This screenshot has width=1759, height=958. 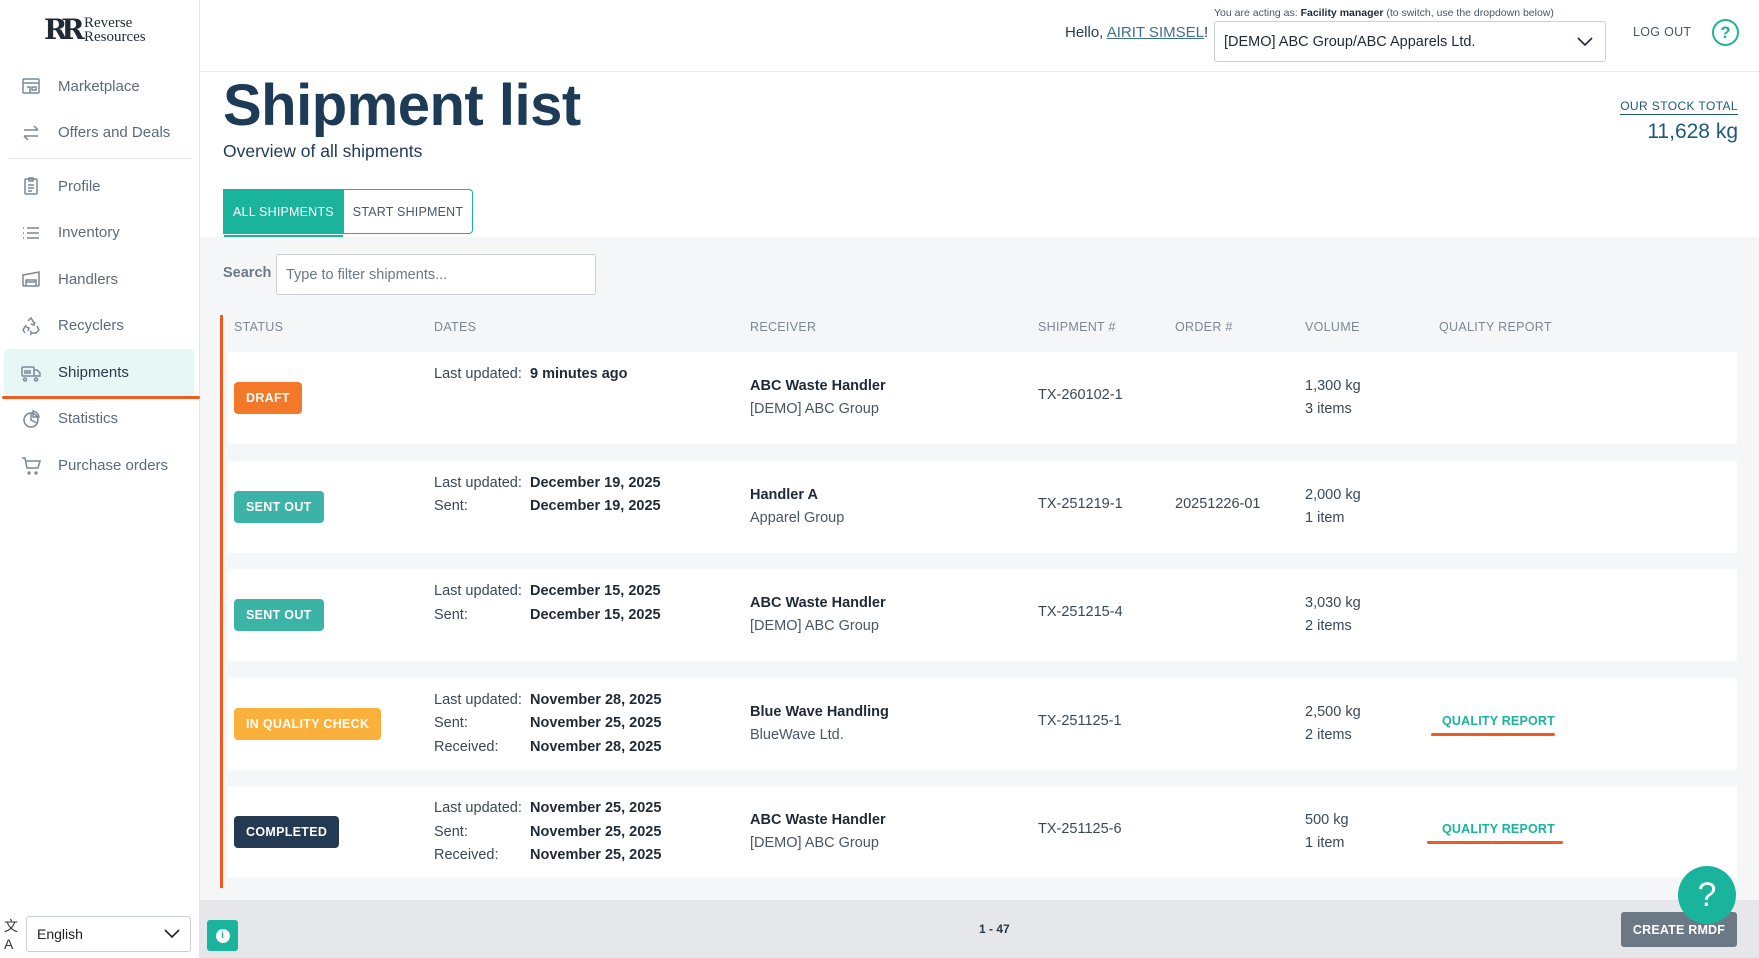 What do you see at coordinates (1333, 615) in the screenshot?
I see `volume-cell: 3,030 kg 2 items` at bounding box center [1333, 615].